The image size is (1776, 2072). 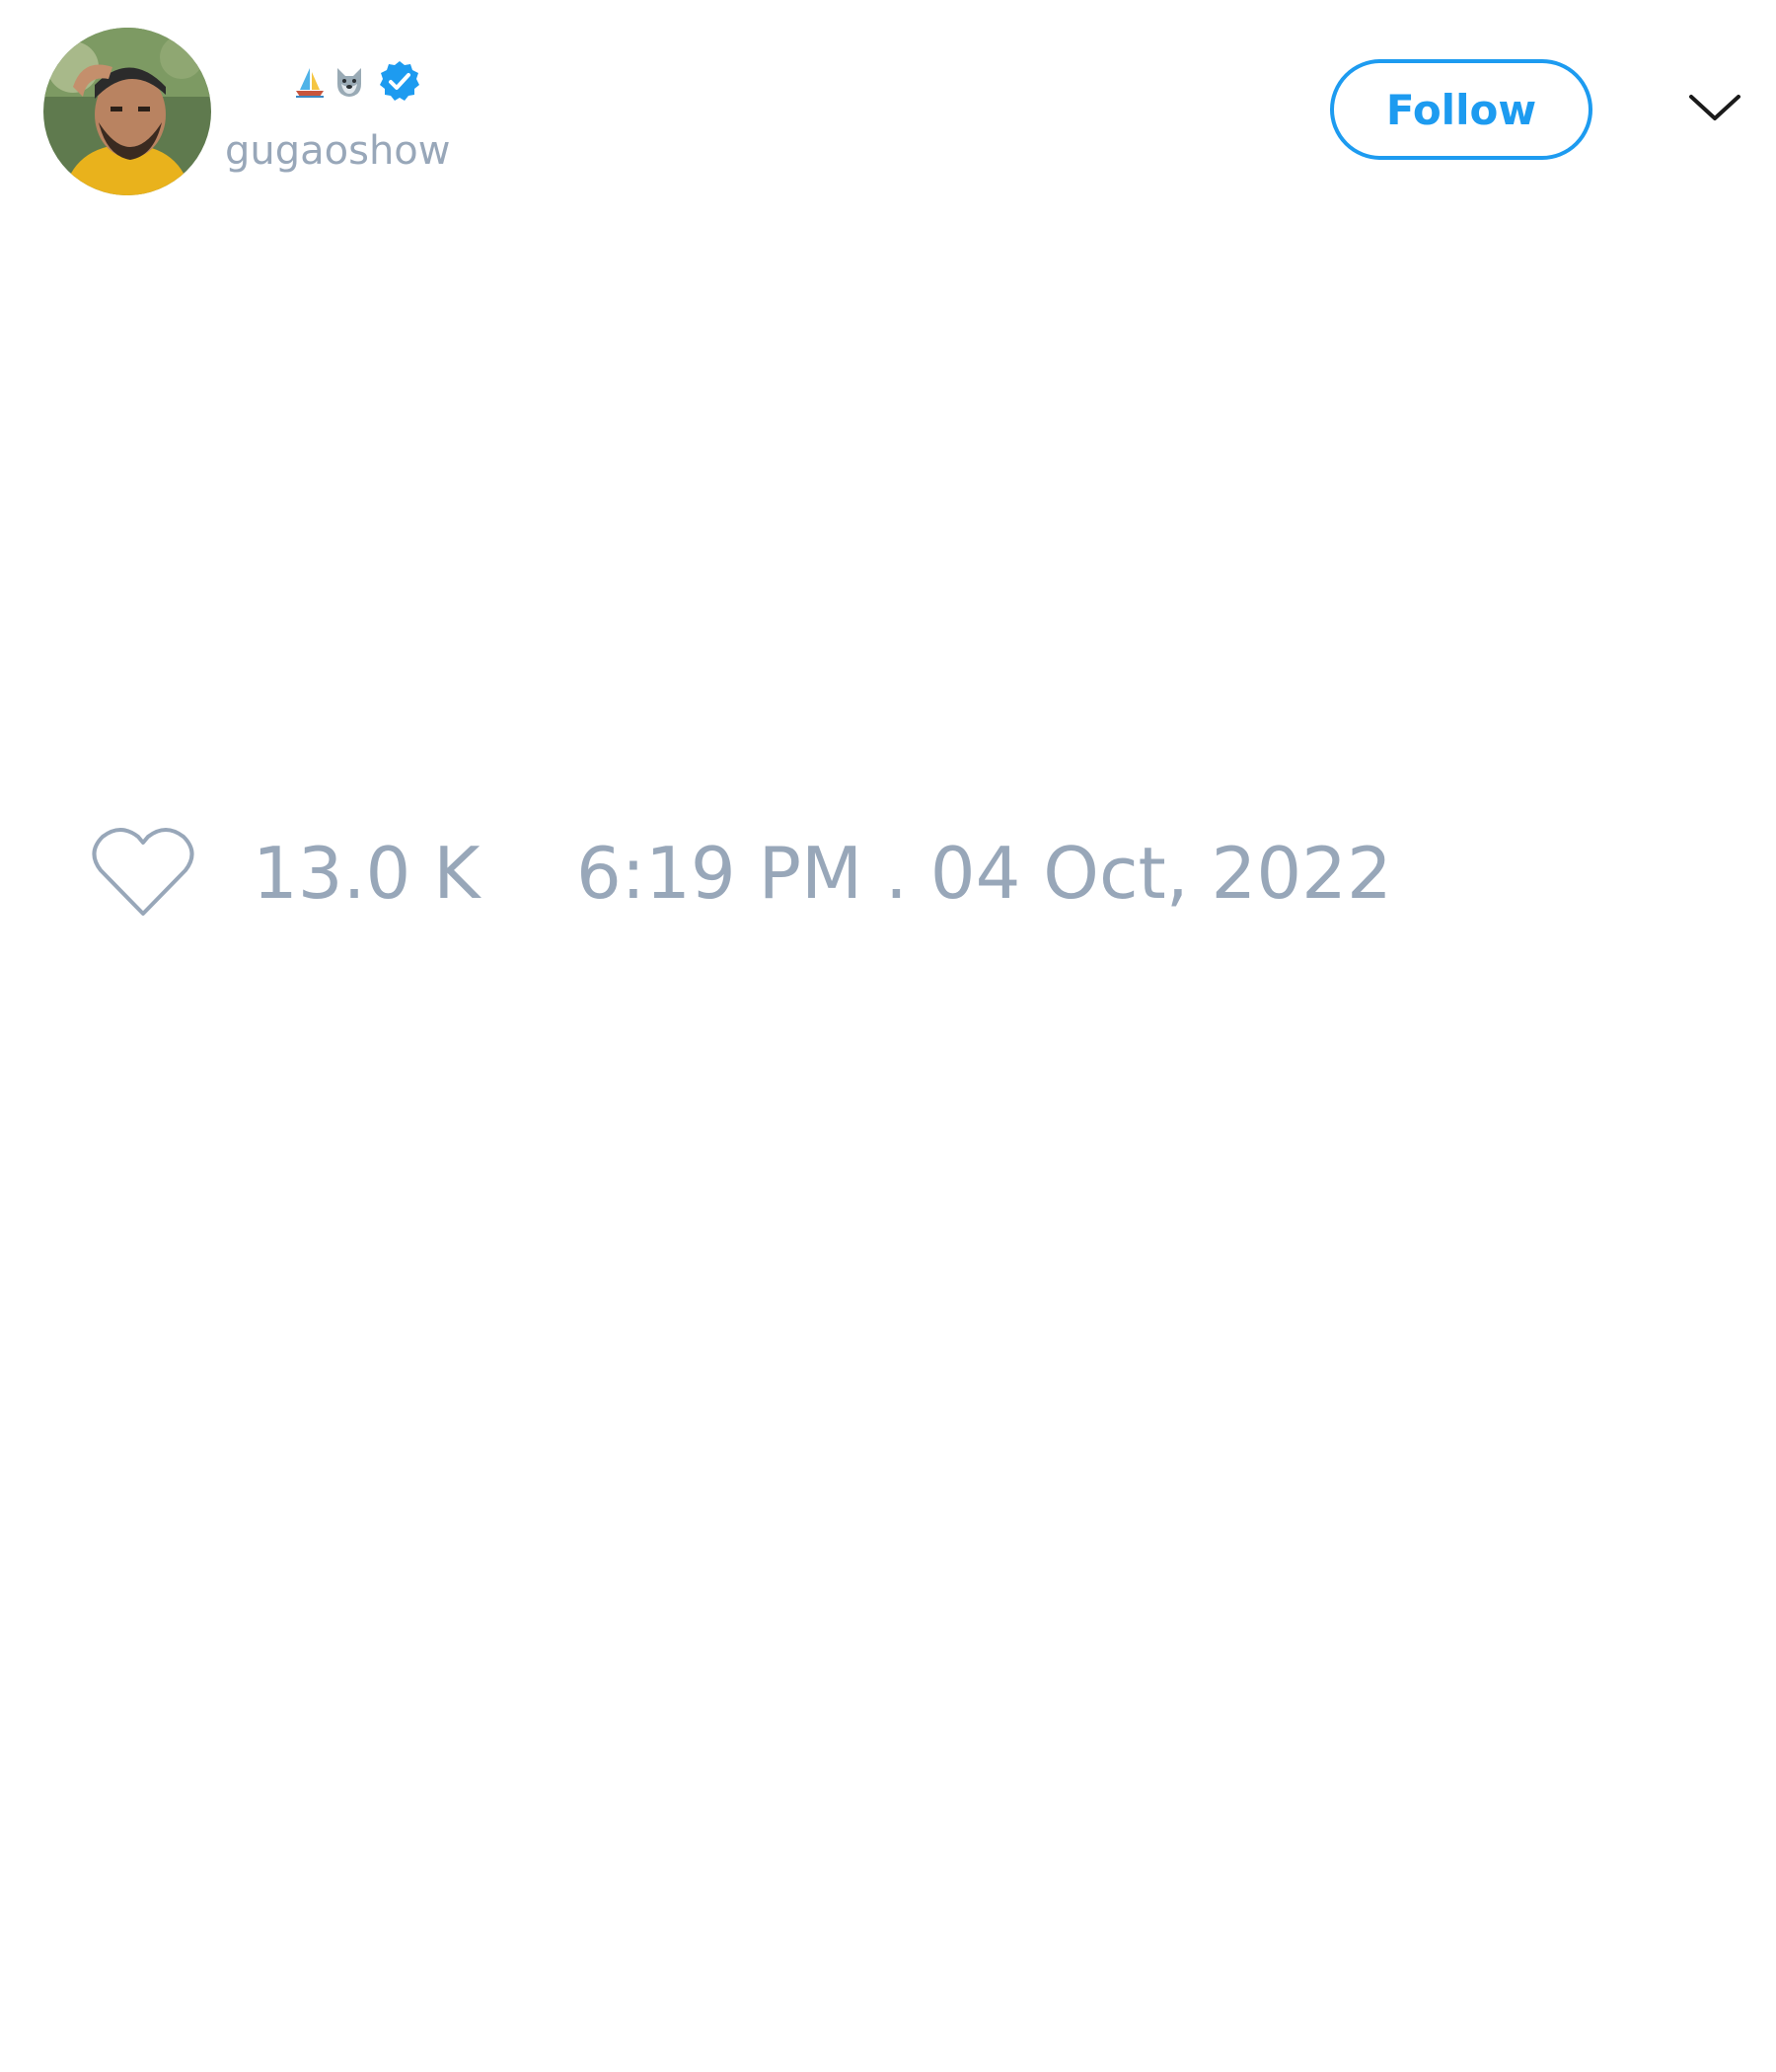 I want to click on avatar-photo, so click(x=127, y=112).